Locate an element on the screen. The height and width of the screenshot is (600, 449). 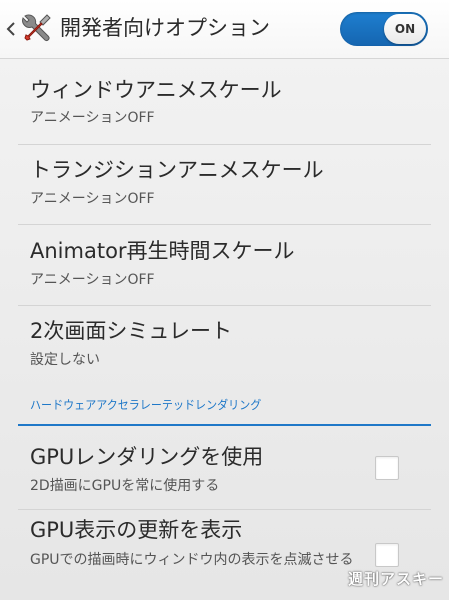
row-title: GPUレンダリングを使用 is located at coordinates (147, 457).